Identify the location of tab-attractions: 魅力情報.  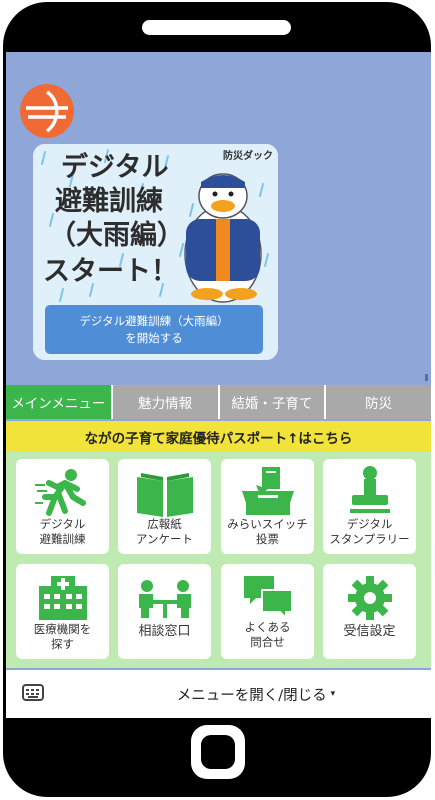
(165, 402).